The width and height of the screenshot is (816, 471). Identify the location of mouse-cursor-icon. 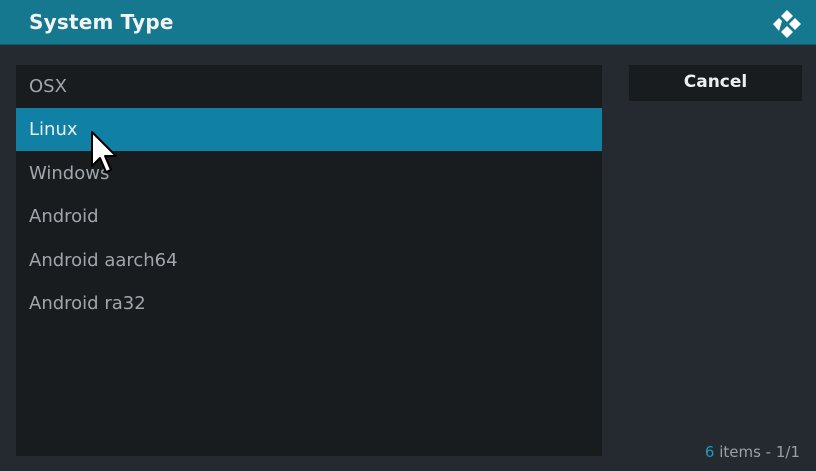
(104, 152).